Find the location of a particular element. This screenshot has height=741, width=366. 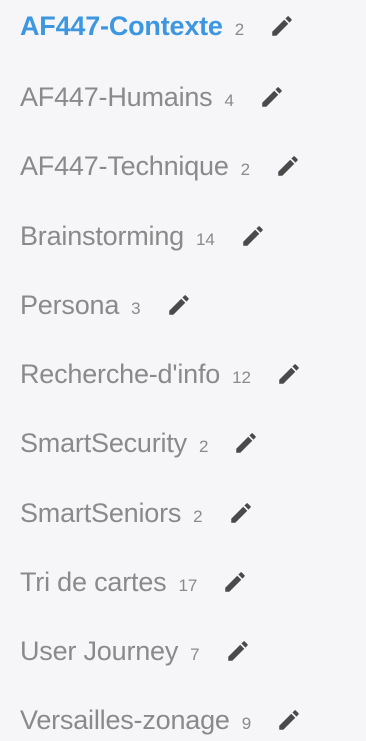

list-item-label: Tri de cartes is located at coordinates (93, 581).